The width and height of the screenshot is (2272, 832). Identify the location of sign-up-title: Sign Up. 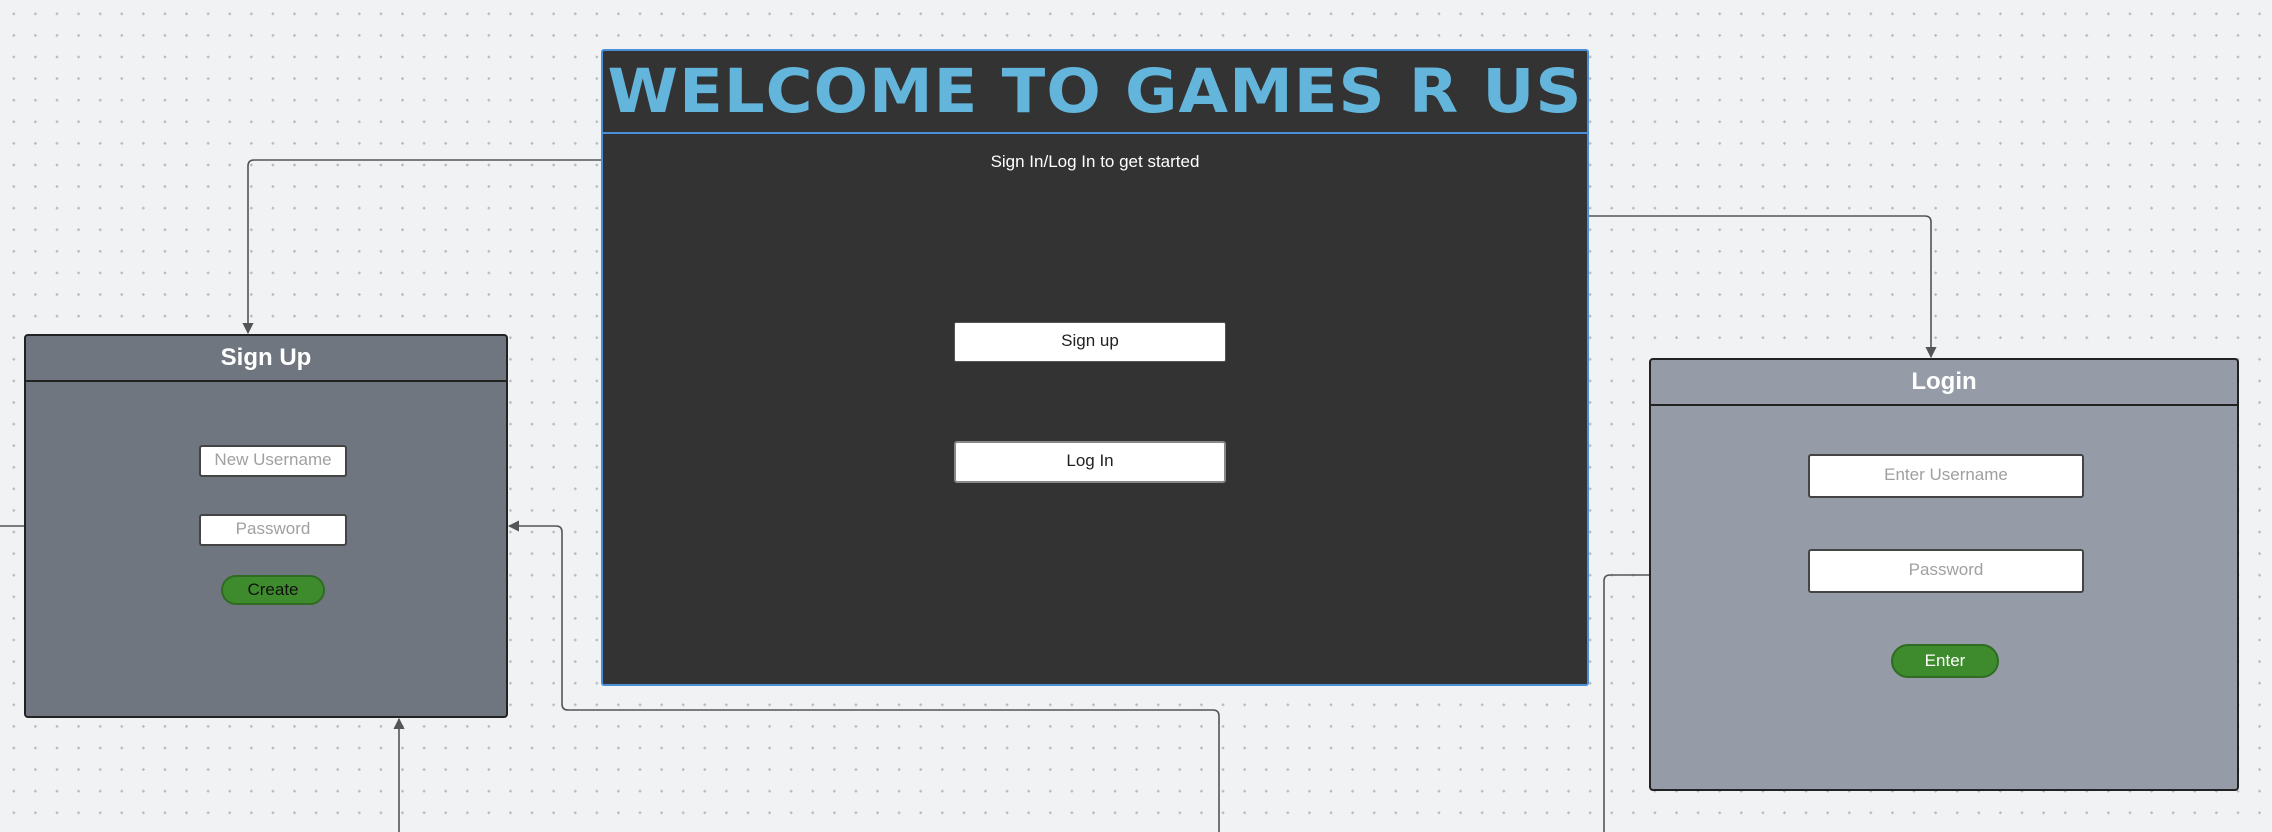
(266, 357).